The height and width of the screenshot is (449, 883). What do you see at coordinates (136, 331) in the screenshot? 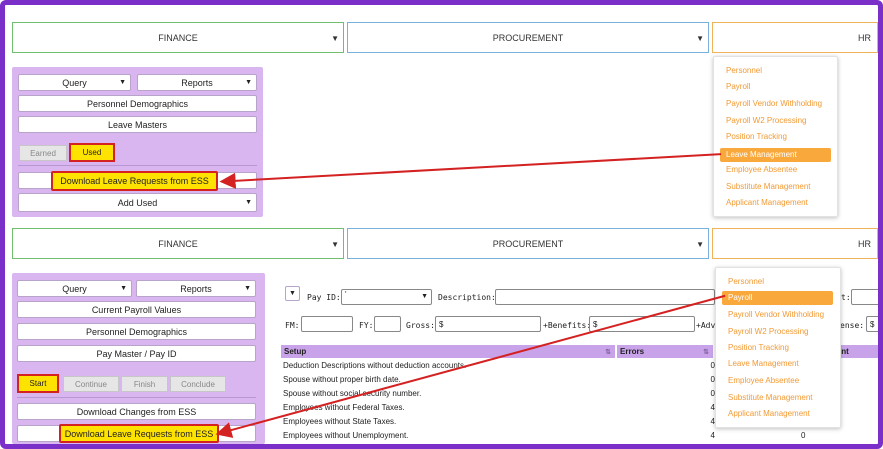
I see `personnel-demographics-button-2: Personnel Demographics` at bounding box center [136, 331].